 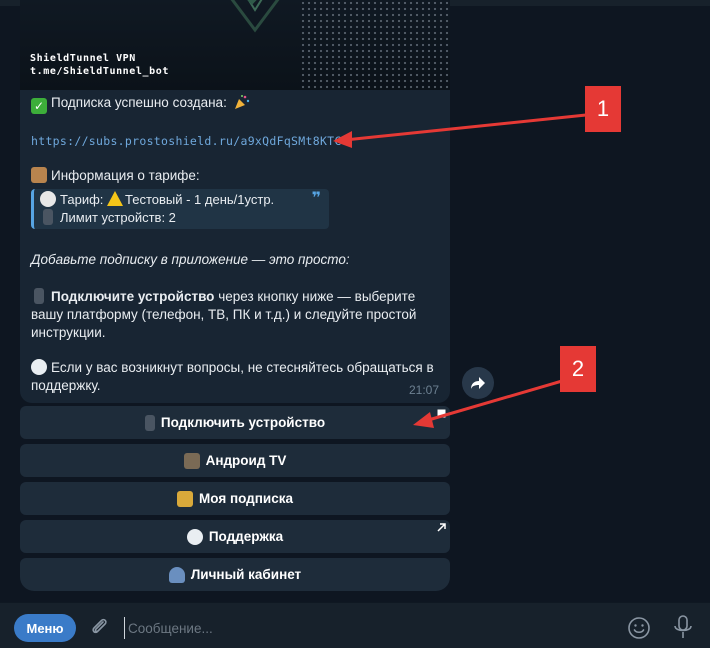 I want to click on menu-button: Меню, so click(x=45, y=628).